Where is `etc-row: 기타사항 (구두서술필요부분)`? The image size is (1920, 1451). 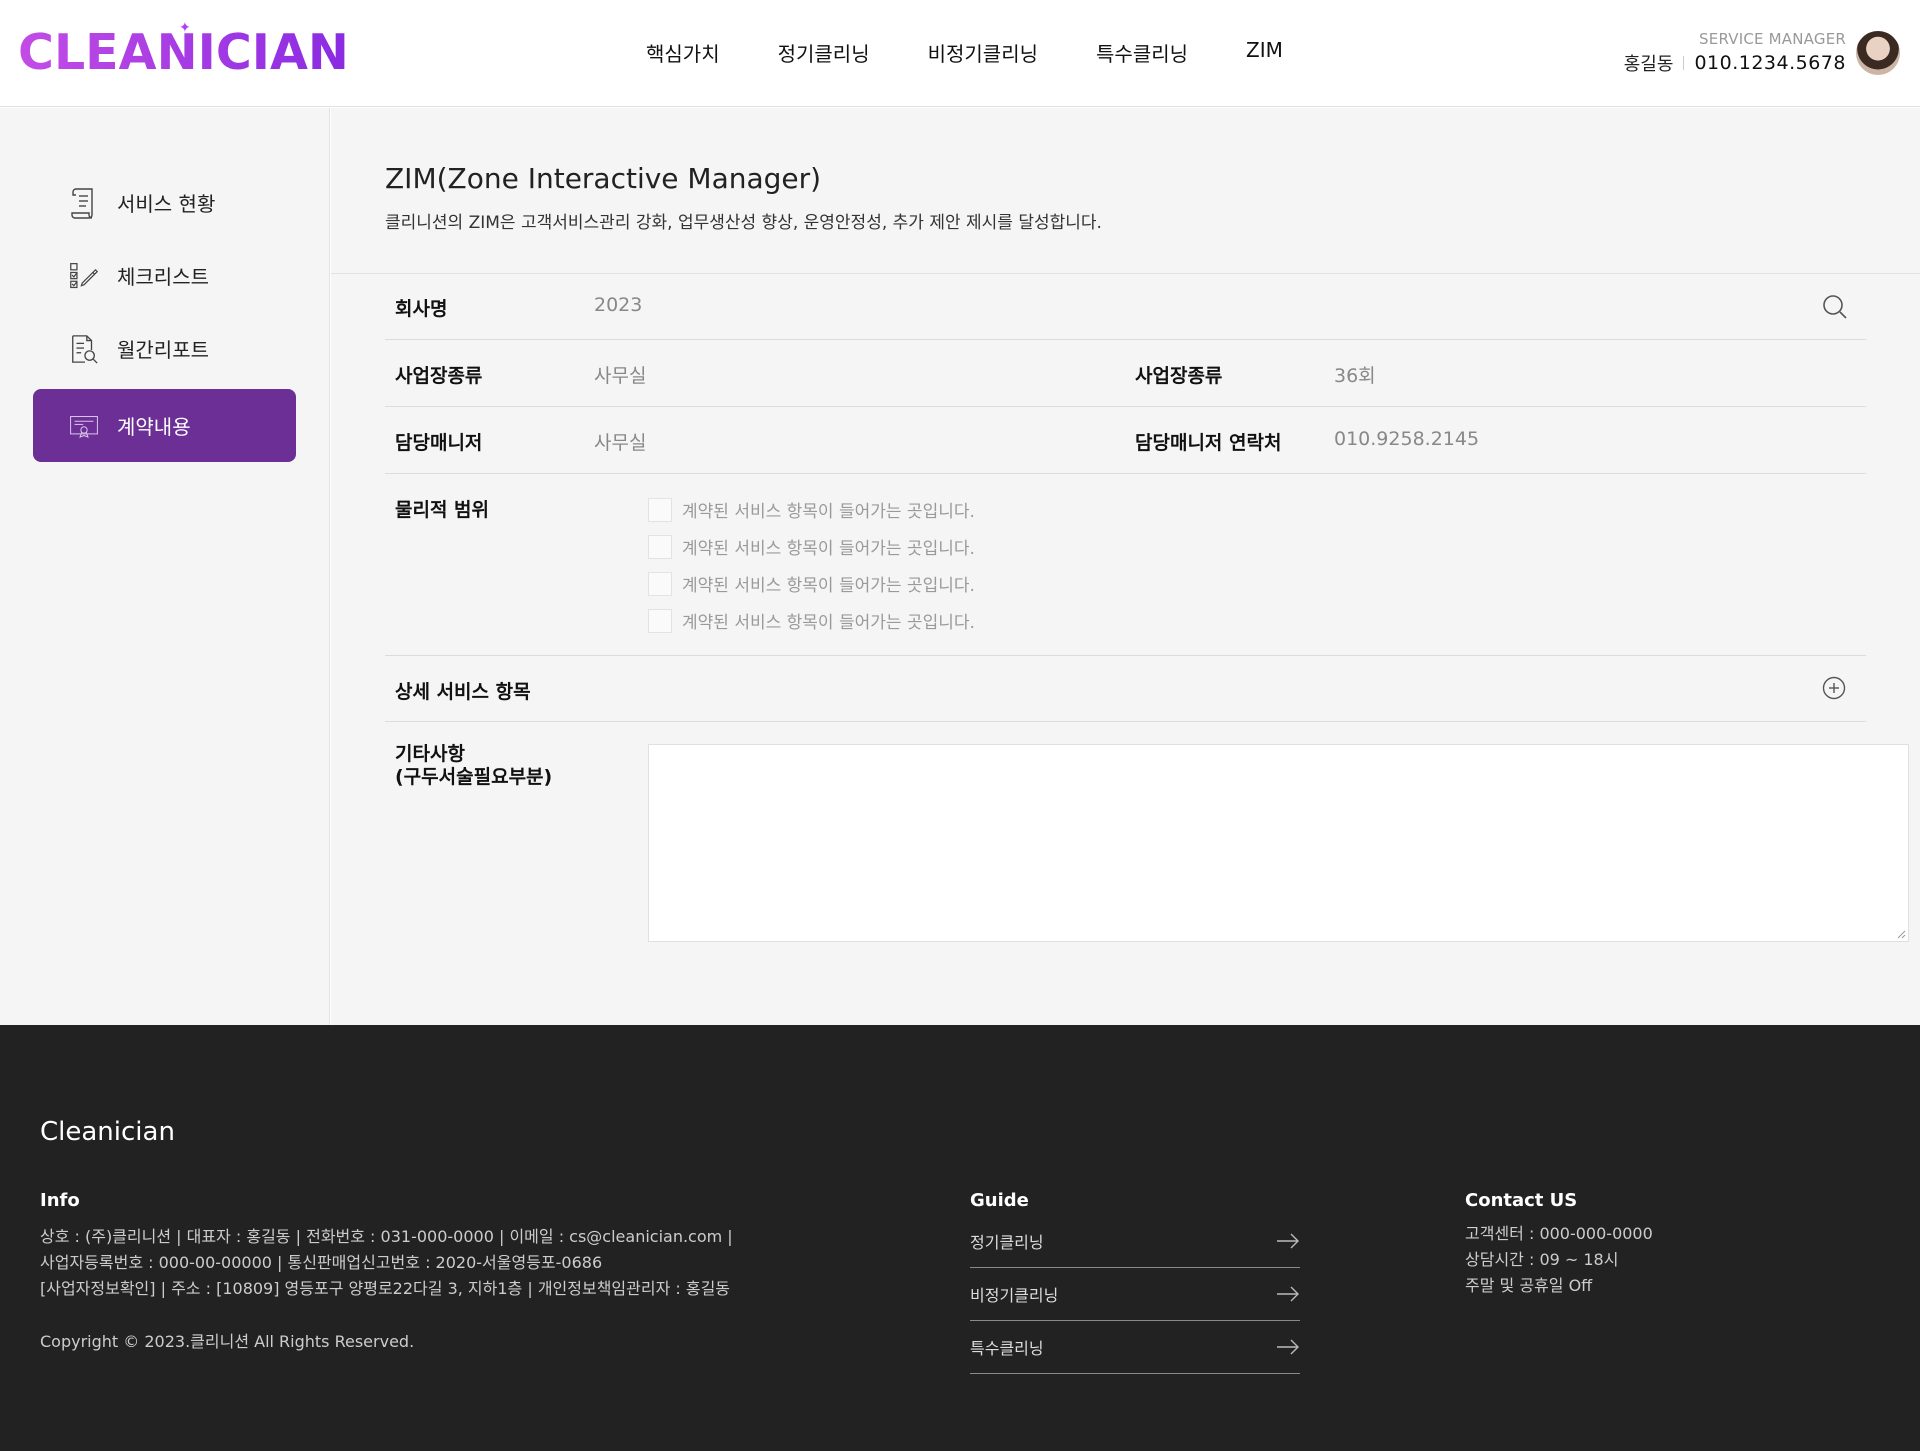
etc-row: 기타사항 (구두서술필요부분) is located at coordinates (1147, 843).